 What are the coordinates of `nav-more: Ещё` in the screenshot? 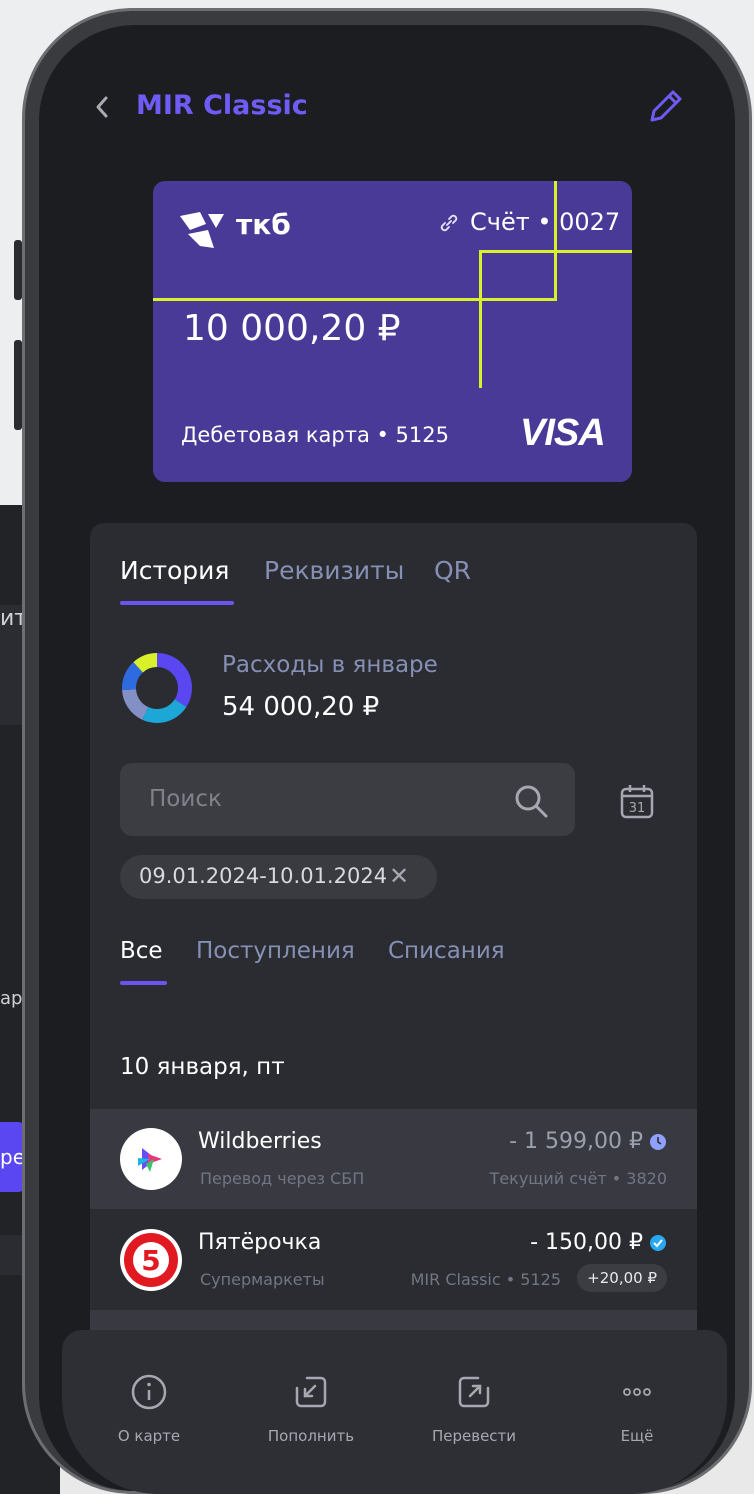 It's located at (637, 1395).